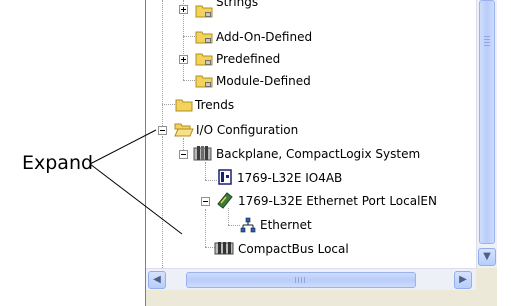  Describe the element at coordinates (136, 182) in the screenshot. I see `callout-lines` at that location.